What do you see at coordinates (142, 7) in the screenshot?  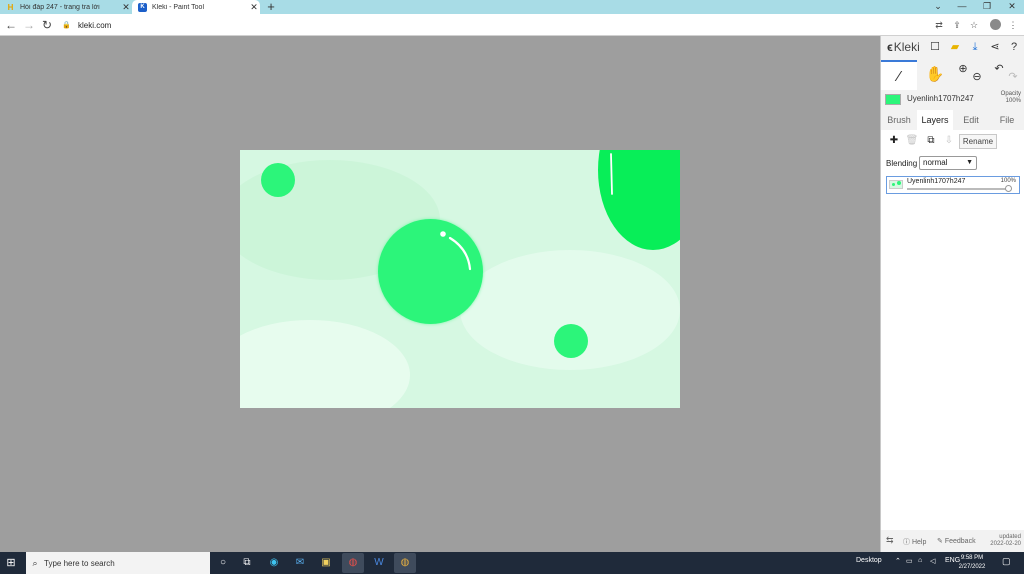 I see `kleki-favicon-icon: K` at bounding box center [142, 7].